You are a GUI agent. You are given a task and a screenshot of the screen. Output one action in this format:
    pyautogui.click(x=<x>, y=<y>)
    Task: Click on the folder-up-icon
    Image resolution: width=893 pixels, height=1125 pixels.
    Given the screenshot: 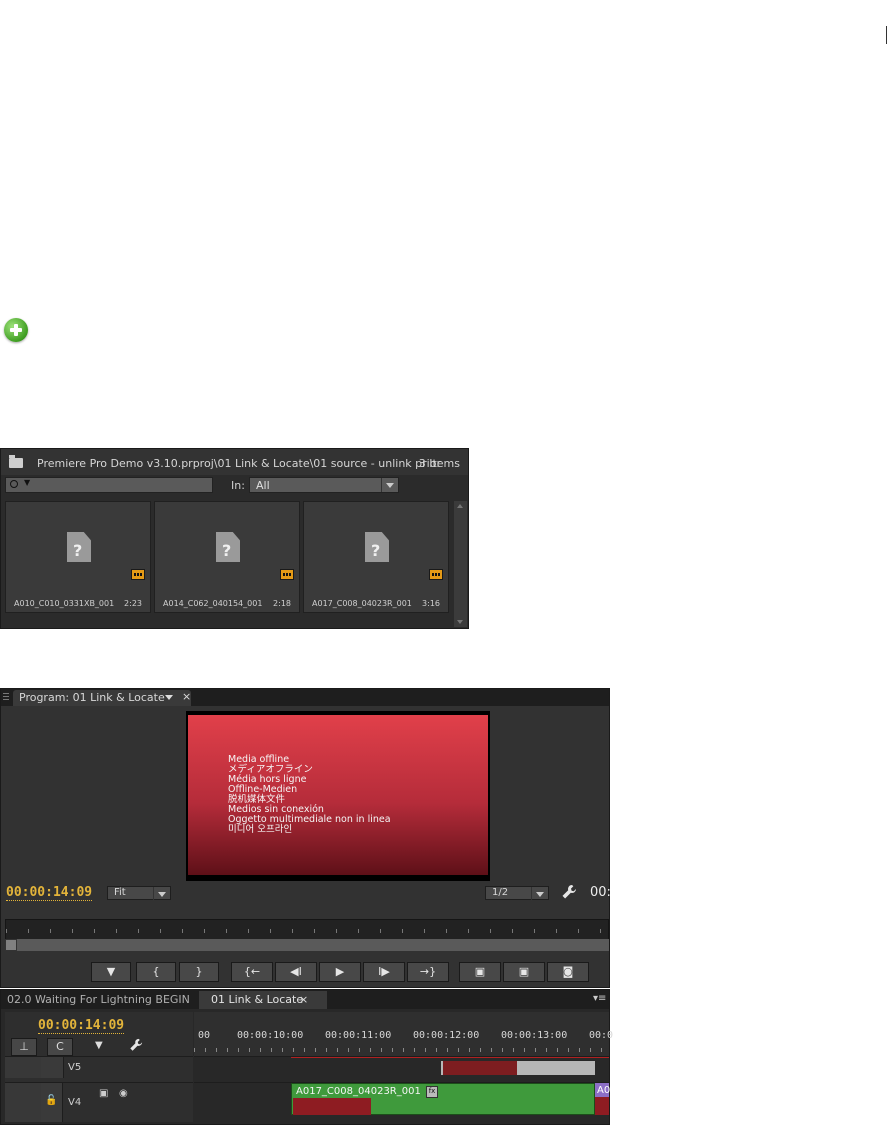 What is the action you would take?
    pyautogui.click(x=16, y=461)
    